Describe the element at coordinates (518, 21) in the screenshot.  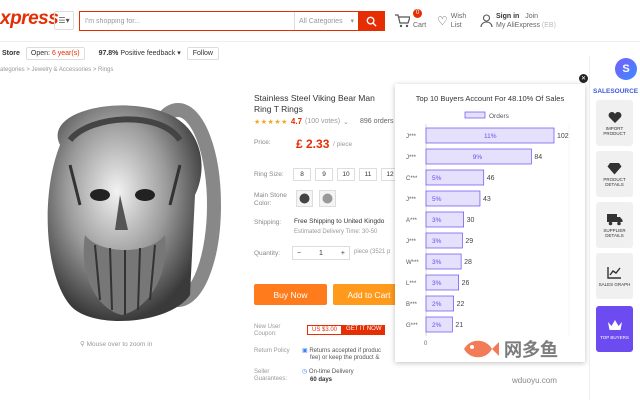
I see `account-link: Sign in Join My AliExpress (EB)` at that location.